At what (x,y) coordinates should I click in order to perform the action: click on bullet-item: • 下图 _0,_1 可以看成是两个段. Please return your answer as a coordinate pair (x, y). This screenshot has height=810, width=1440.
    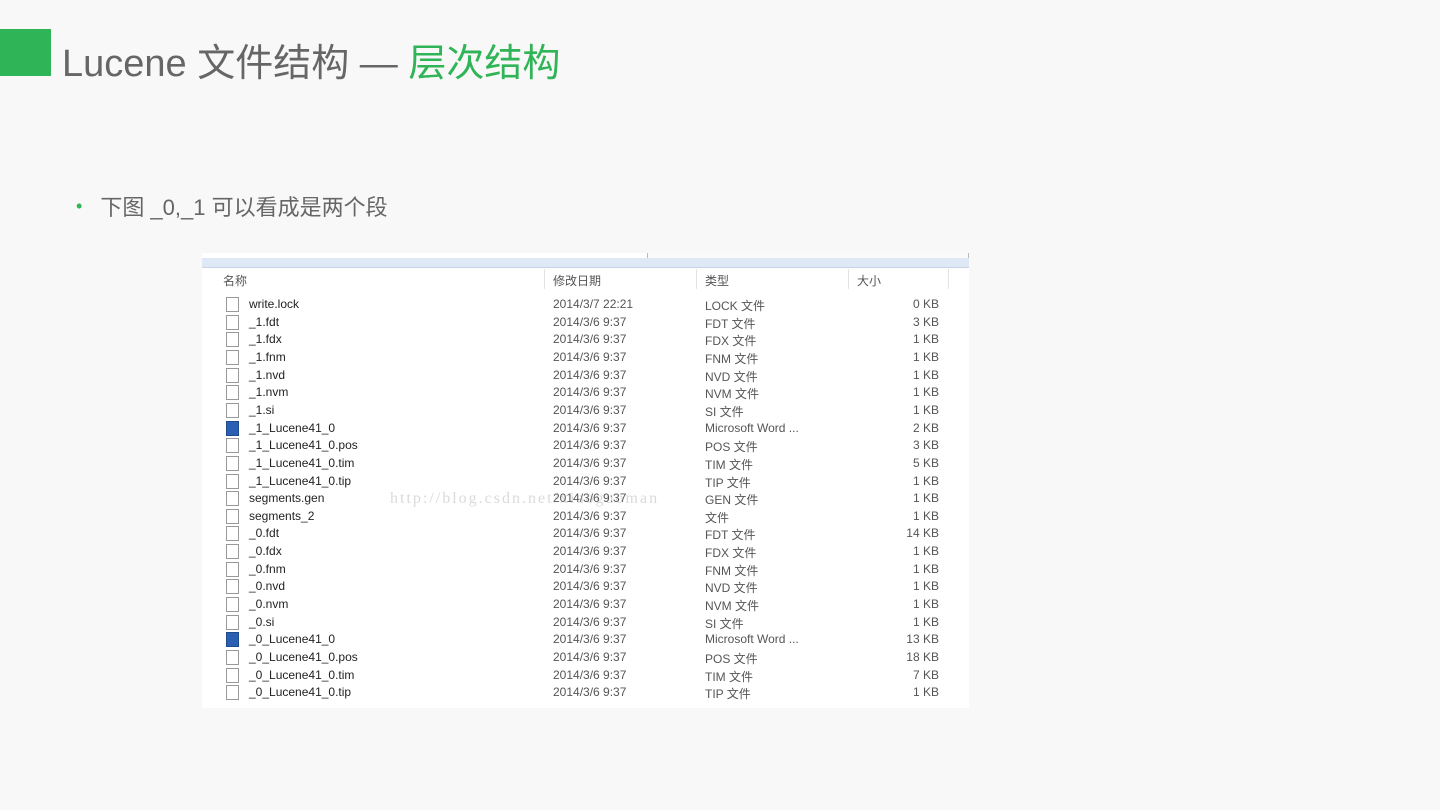
    Looking at the image, I should click on (232, 206).